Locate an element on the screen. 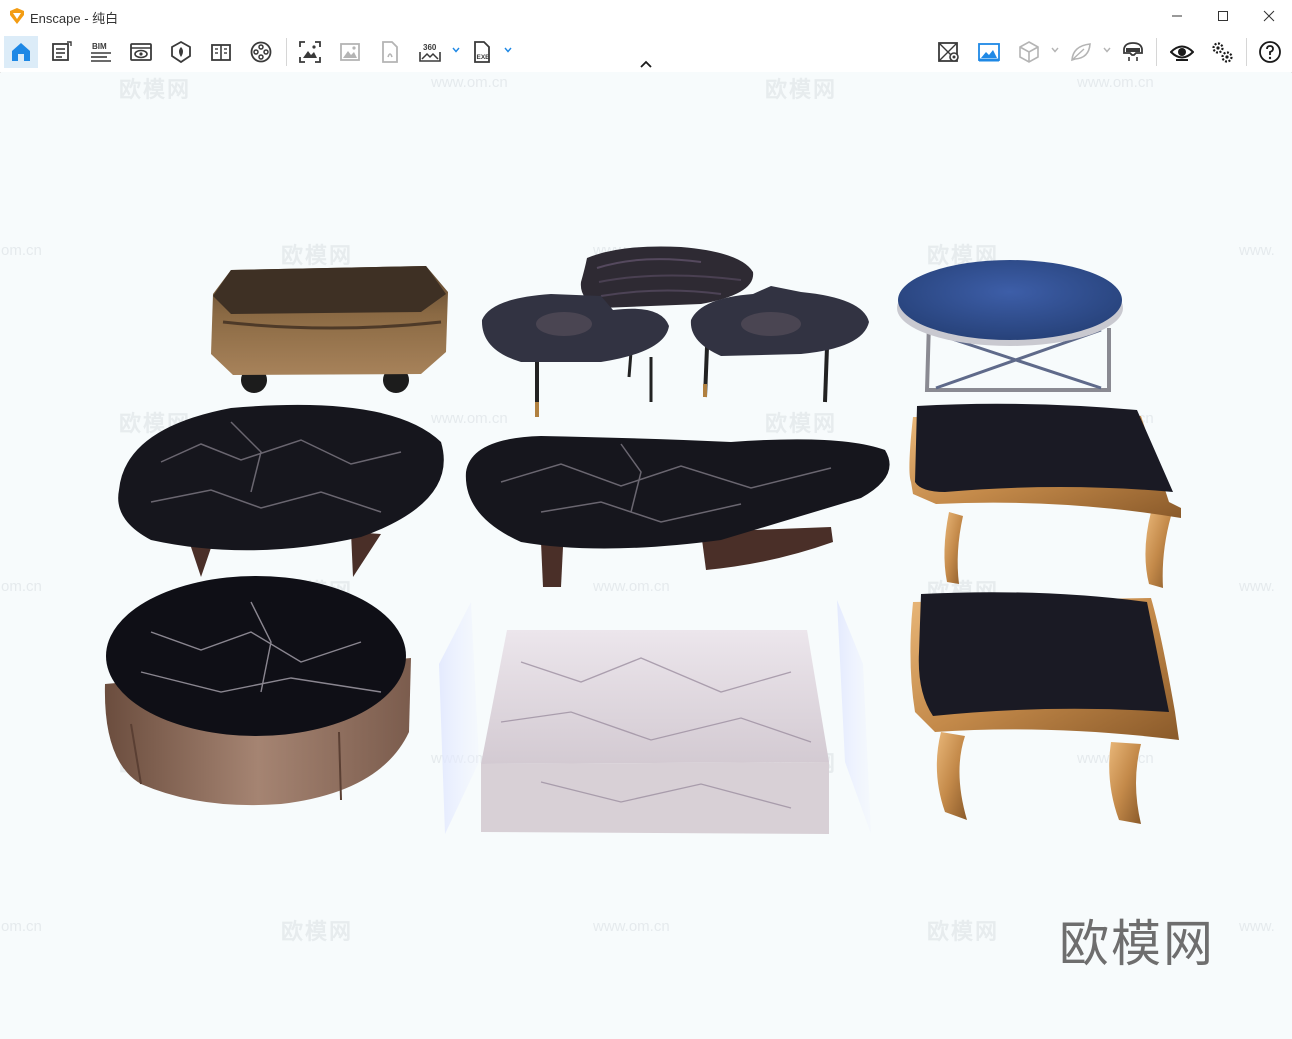 Image resolution: width=1292 pixels, height=1039 pixels. window-title: Enscape - 纯白 is located at coordinates (74, 17).